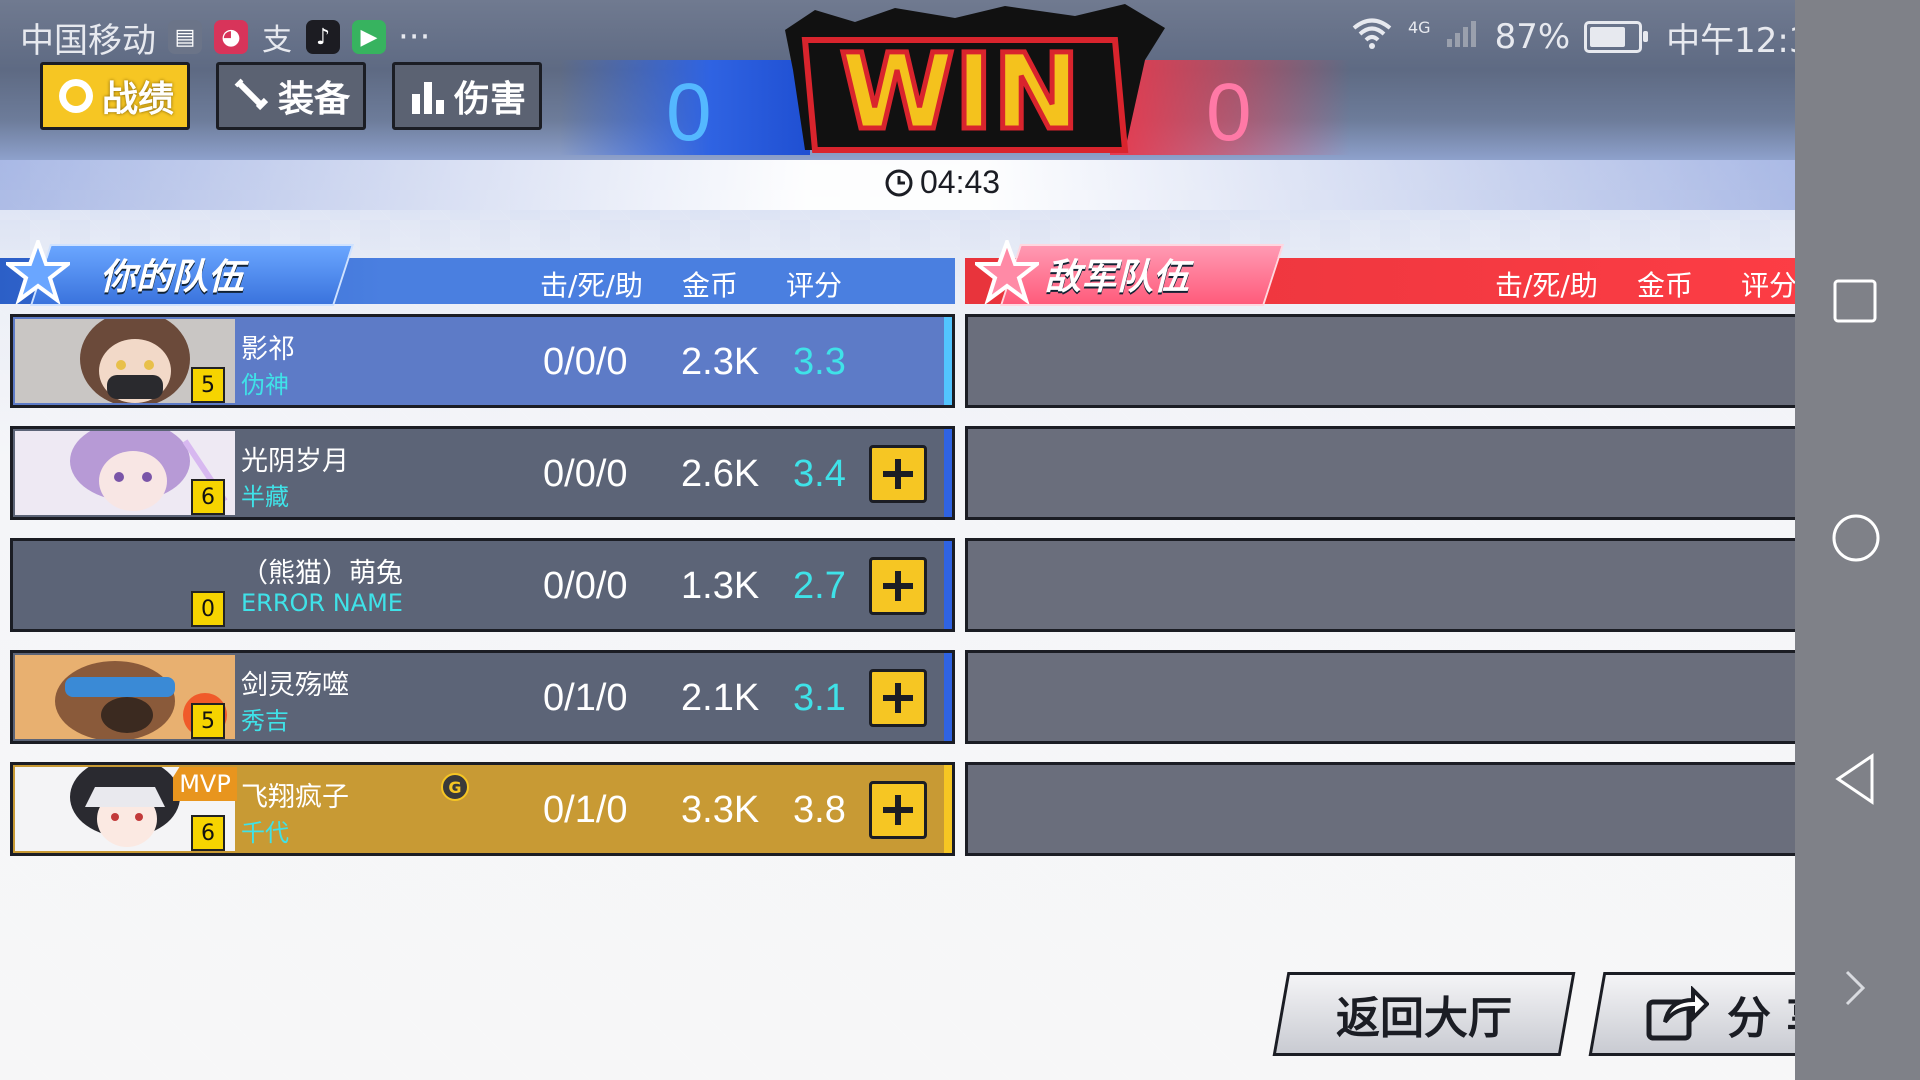  Describe the element at coordinates (720, 474) in the screenshot. I see `gold-value: 2.6K` at that location.